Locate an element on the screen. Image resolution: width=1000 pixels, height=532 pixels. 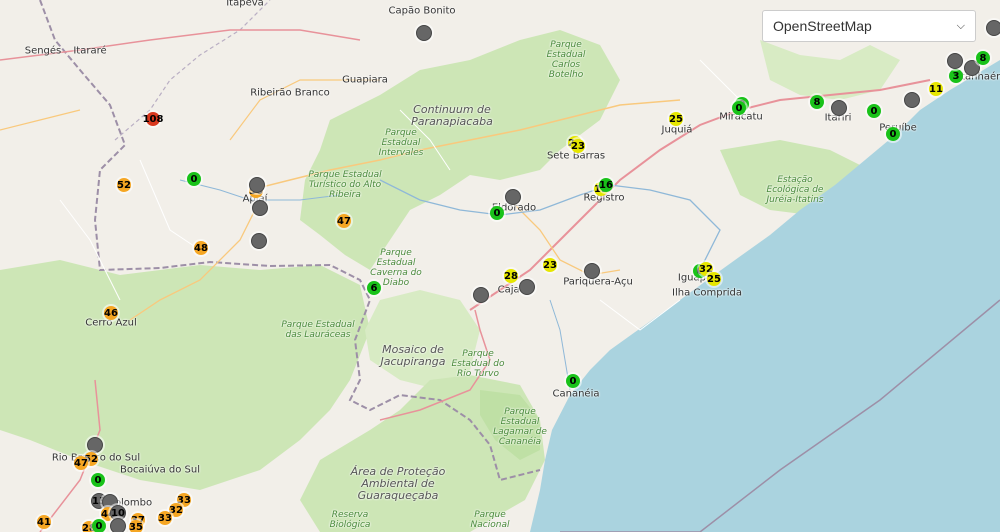
station-marker: 33 is located at coordinates (165, 518).